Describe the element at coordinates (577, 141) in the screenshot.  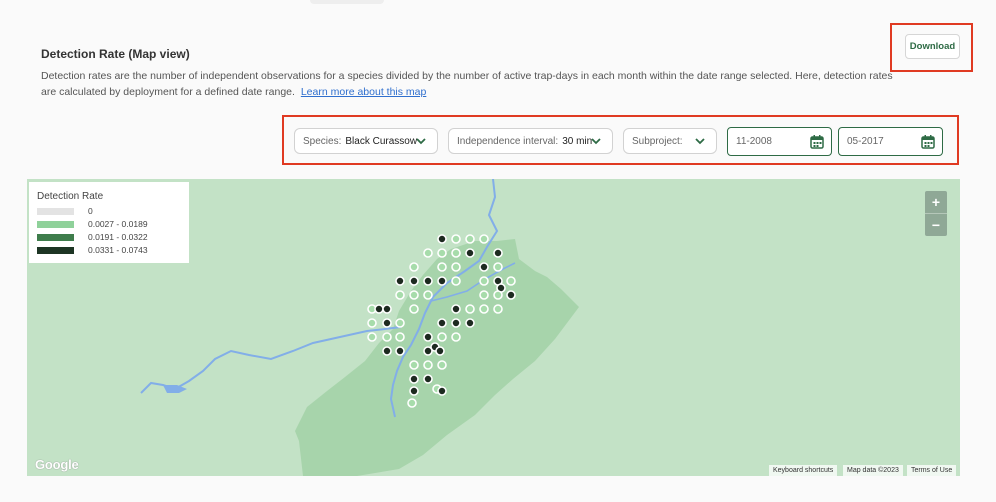
I see `interval-value: 30 min` at that location.